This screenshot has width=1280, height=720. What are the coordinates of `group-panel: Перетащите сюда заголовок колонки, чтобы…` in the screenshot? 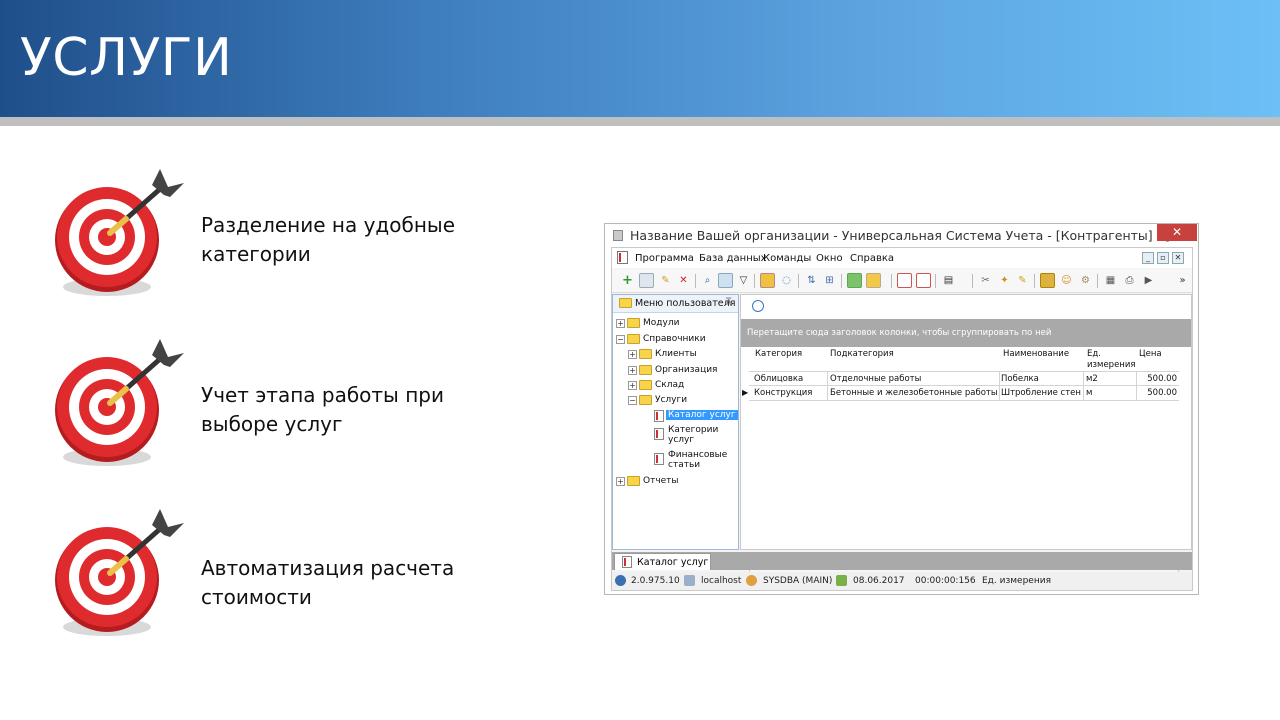 It's located at (966, 333).